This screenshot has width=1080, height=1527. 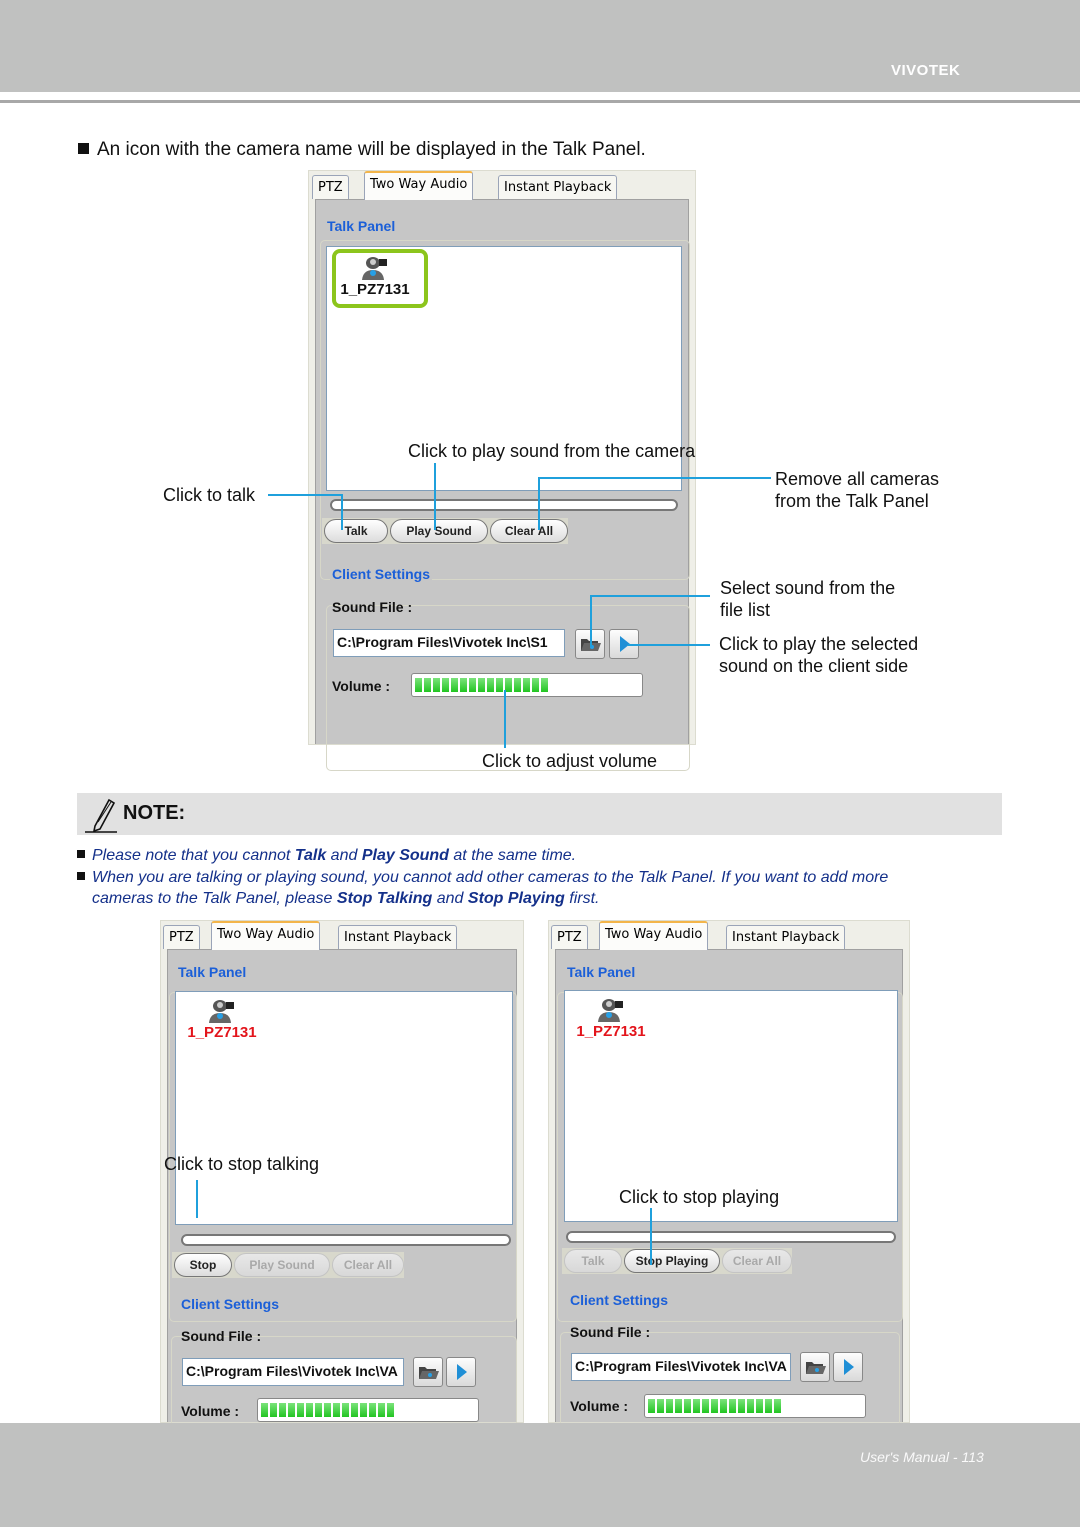 I want to click on talk-button-bar: Talk Stop Playing Clear All, so click(x=677, y=1261).